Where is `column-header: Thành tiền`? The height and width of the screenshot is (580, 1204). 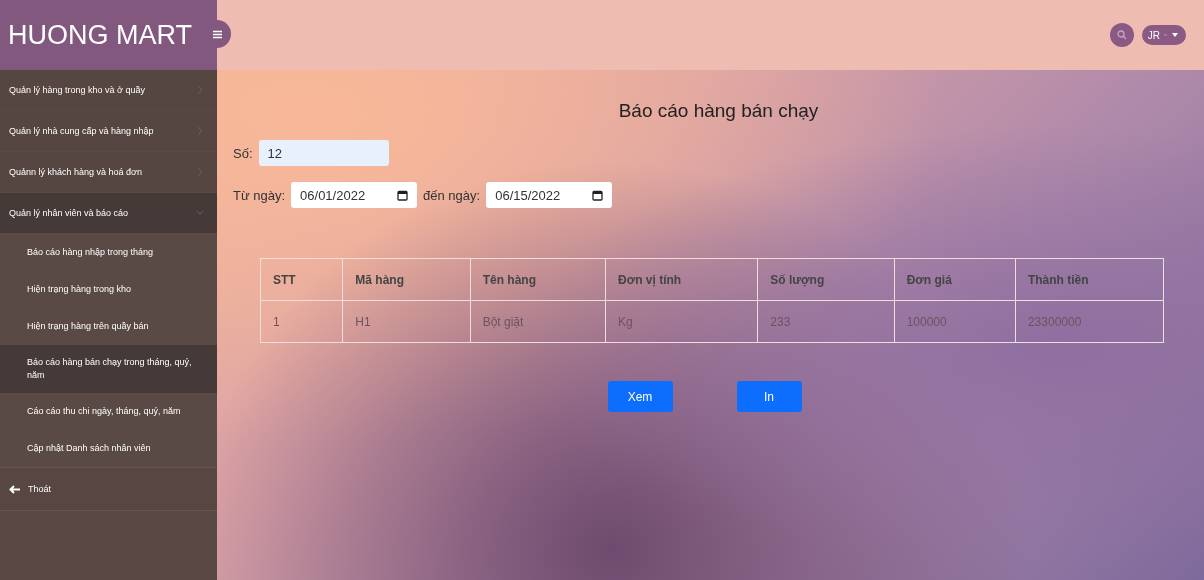
column-header: Thành tiền is located at coordinates (1089, 279).